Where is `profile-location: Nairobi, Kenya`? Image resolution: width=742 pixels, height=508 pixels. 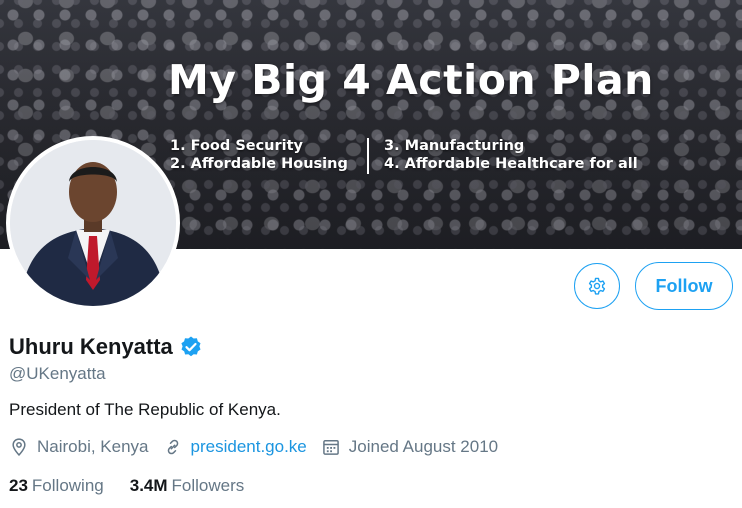
profile-location: Nairobi, Kenya is located at coordinates (79, 447).